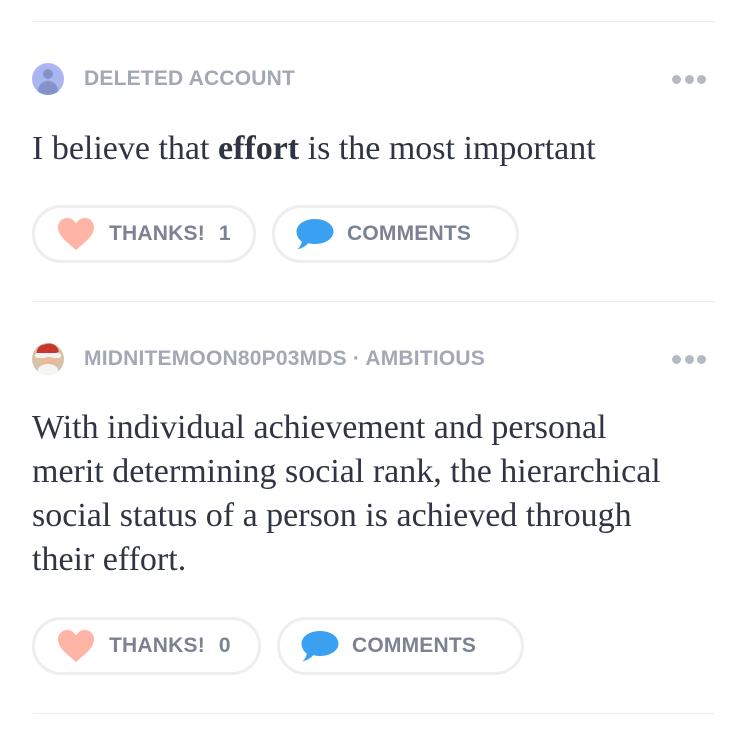 The height and width of the screenshot is (750, 750). What do you see at coordinates (224, 233) in the screenshot?
I see `thanks-count: 1` at bounding box center [224, 233].